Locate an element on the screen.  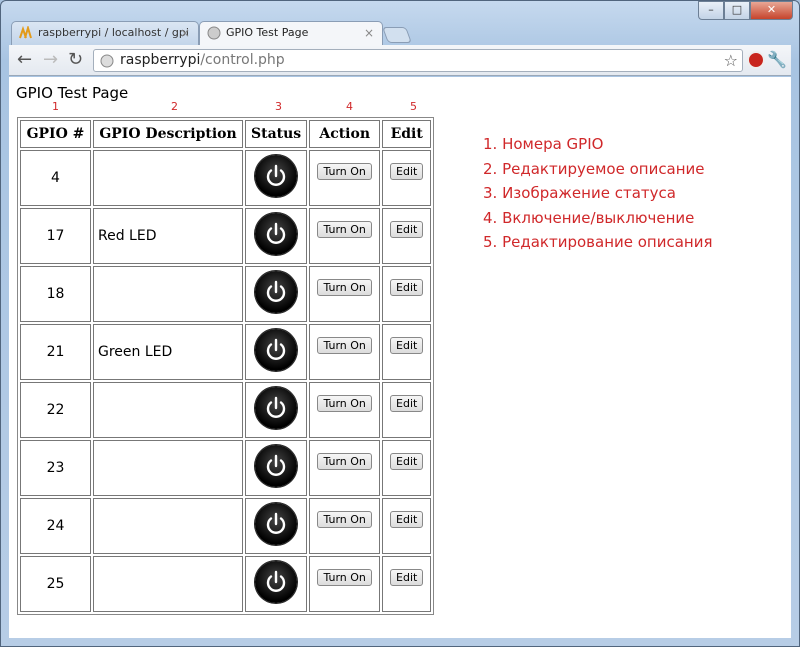
table-row: 17 Red LED Turn On Edit is located at coordinates (226, 236).